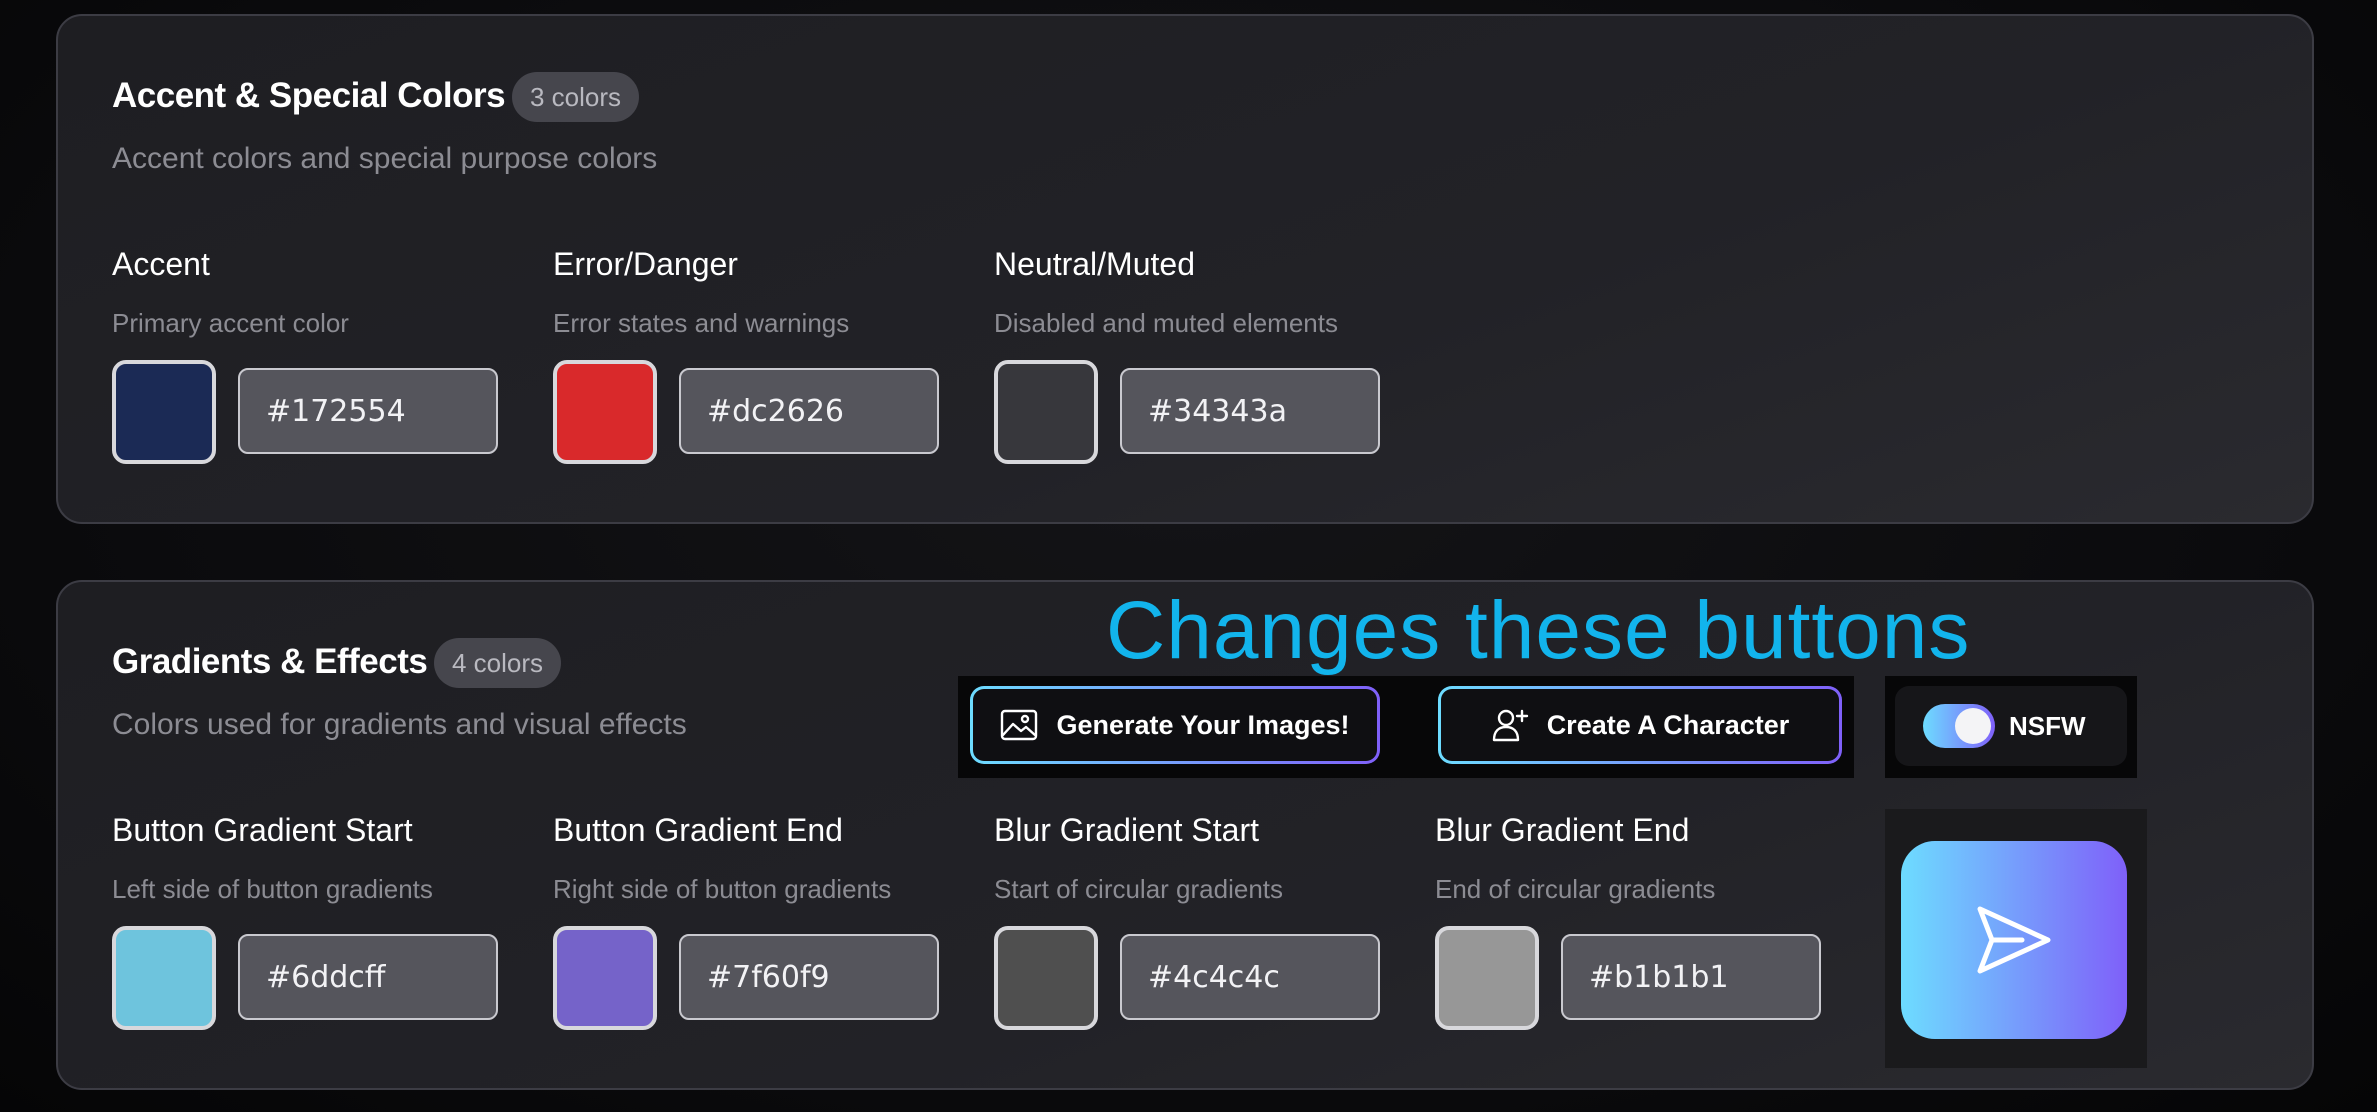 The image size is (2377, 1112). Describe the element at coordinates (1094, 264) in the screenshot. I see `color-name: Neutral/Muted` at that location.